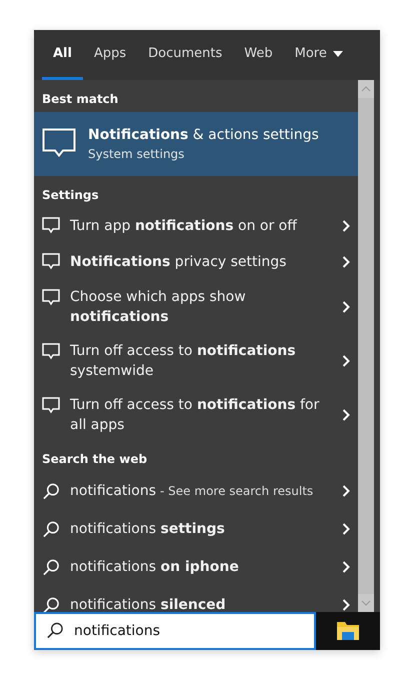 This screenshot has width=414, height=683. I want to click on section-heading: Best match, so click(80, 99).